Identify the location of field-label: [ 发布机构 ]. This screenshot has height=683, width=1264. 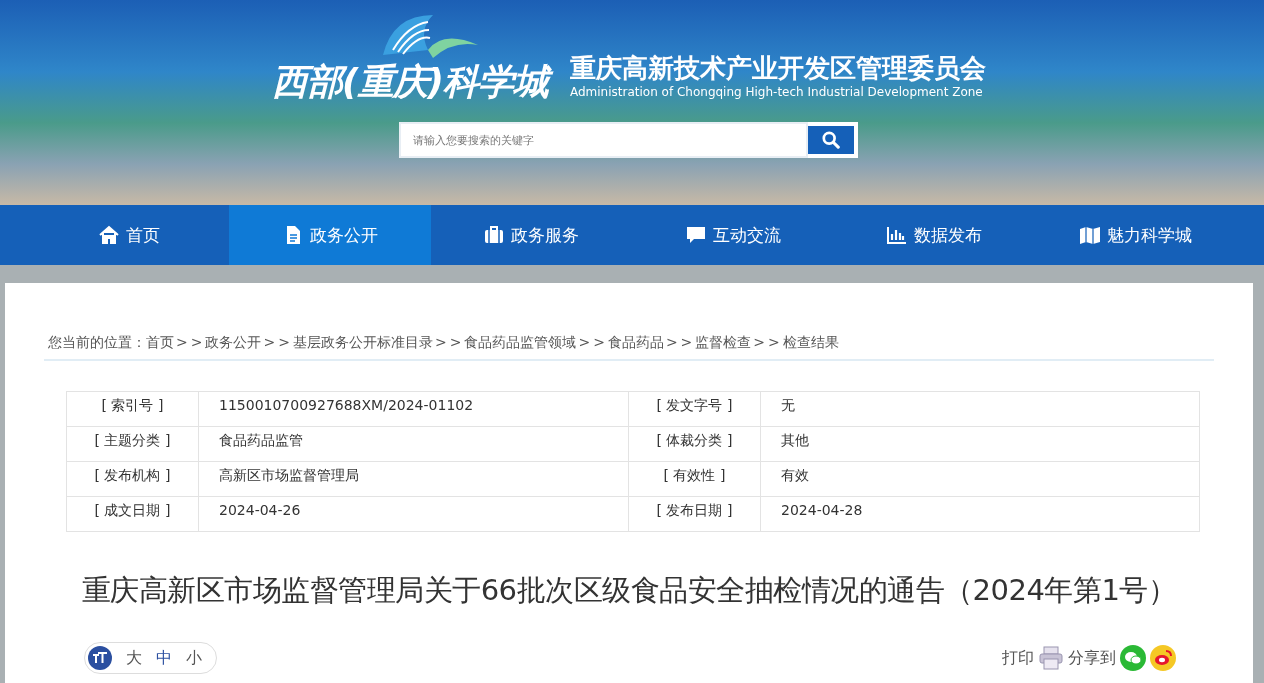
(133, 479).